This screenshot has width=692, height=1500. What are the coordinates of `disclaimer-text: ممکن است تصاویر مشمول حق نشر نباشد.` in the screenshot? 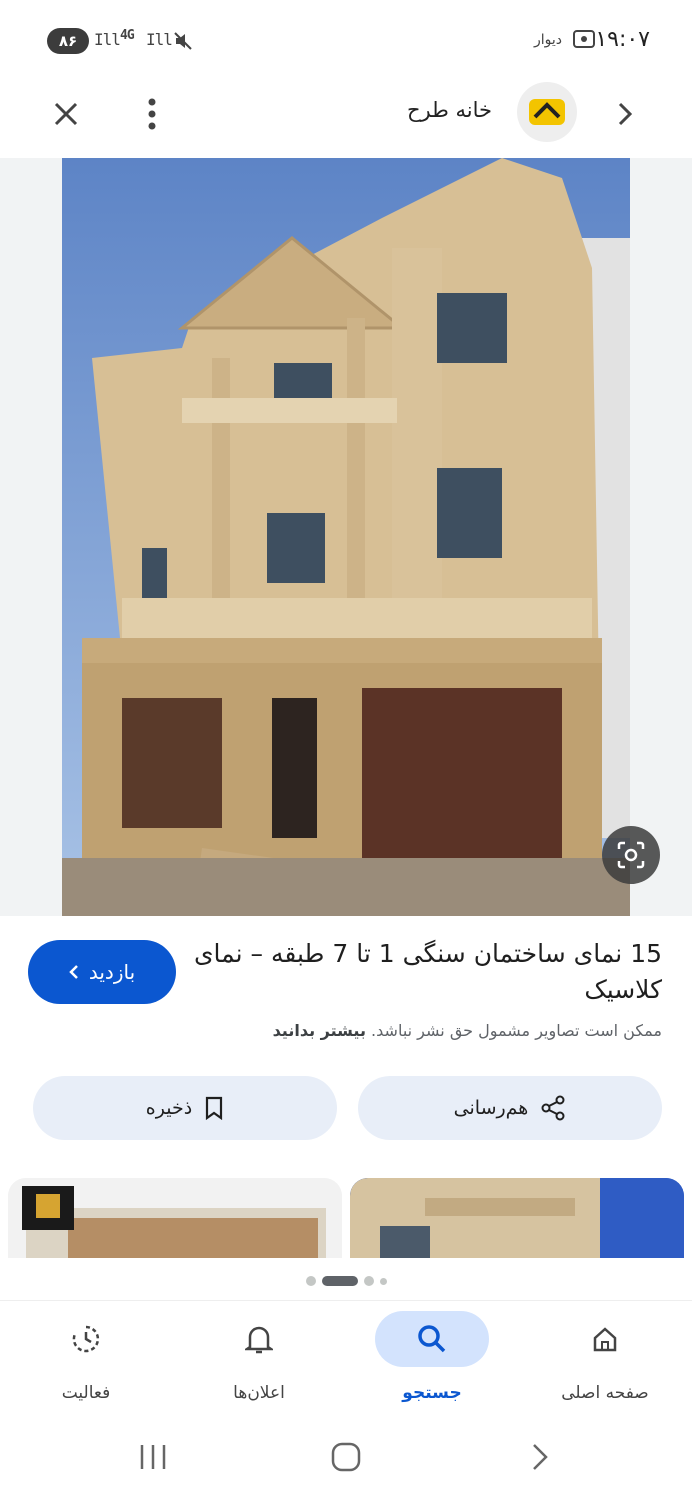 It's located at (516, 1030).